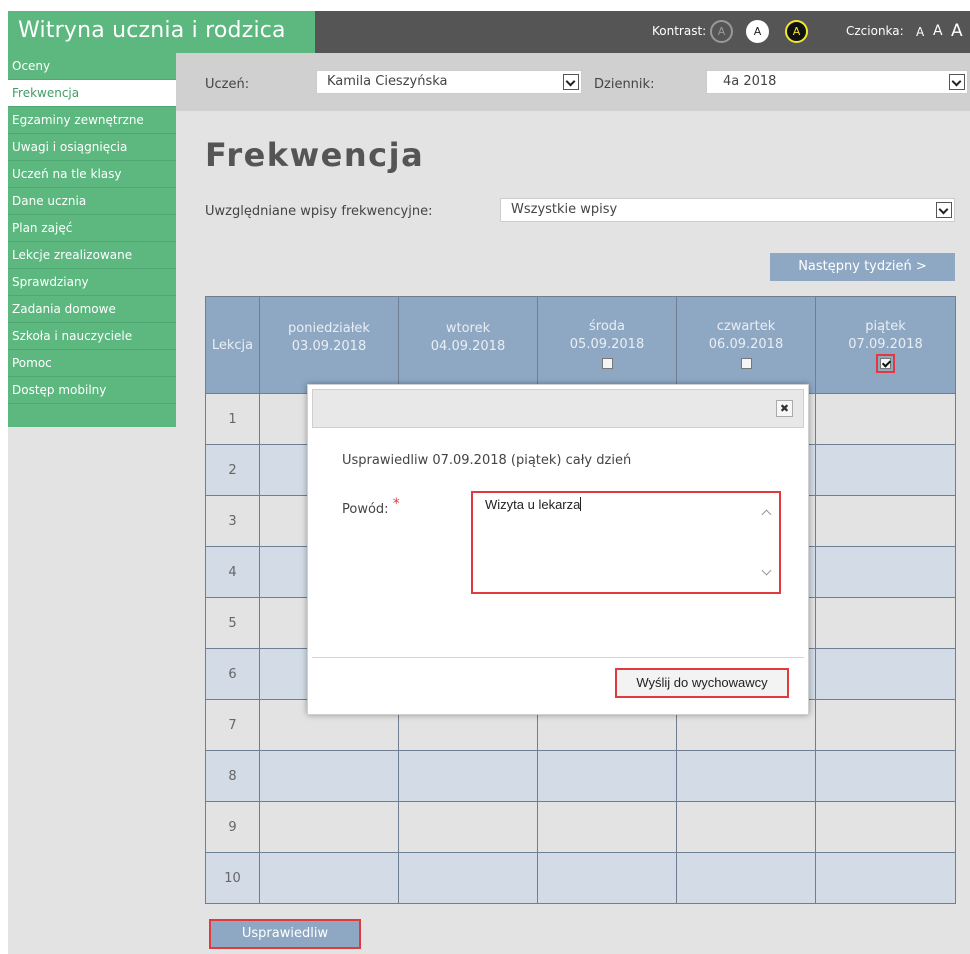 Image resolution: width=970 pixels, height=954 pixels. Describe the element at coordinates (626, 542) in the screenshot. I see `reason-textarea: Wizyta u lekarza` at that location.